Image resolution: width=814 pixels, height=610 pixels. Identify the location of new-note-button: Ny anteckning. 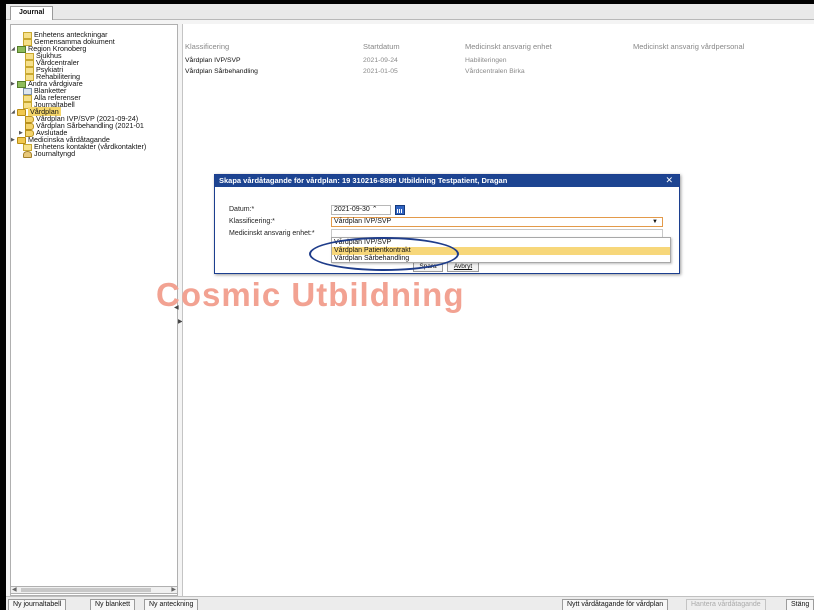
(171, 604).